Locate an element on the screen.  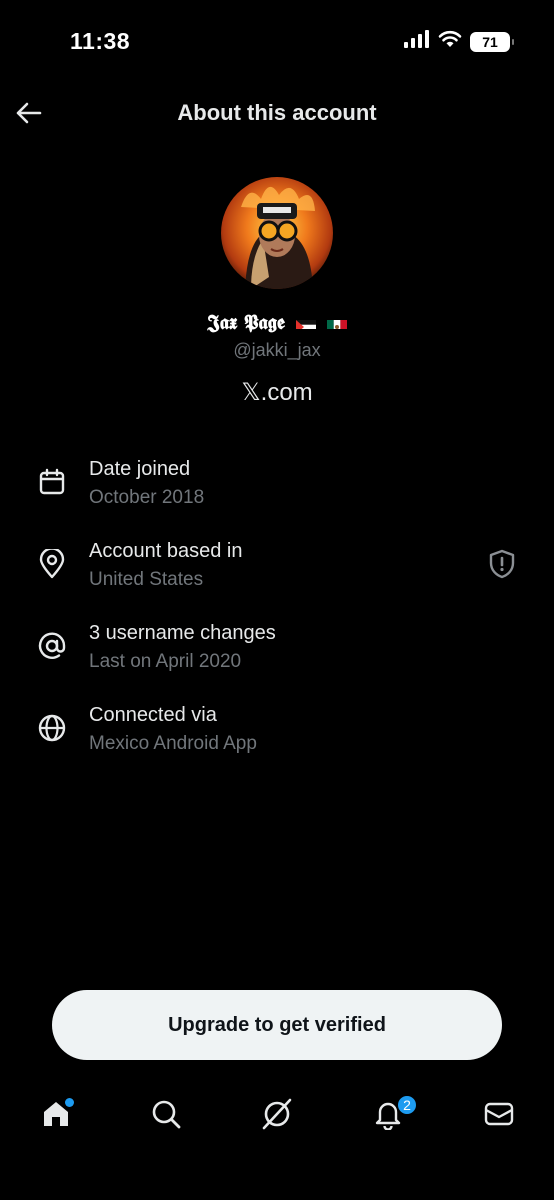
tab-messages is located at coordinates (499, 1116).